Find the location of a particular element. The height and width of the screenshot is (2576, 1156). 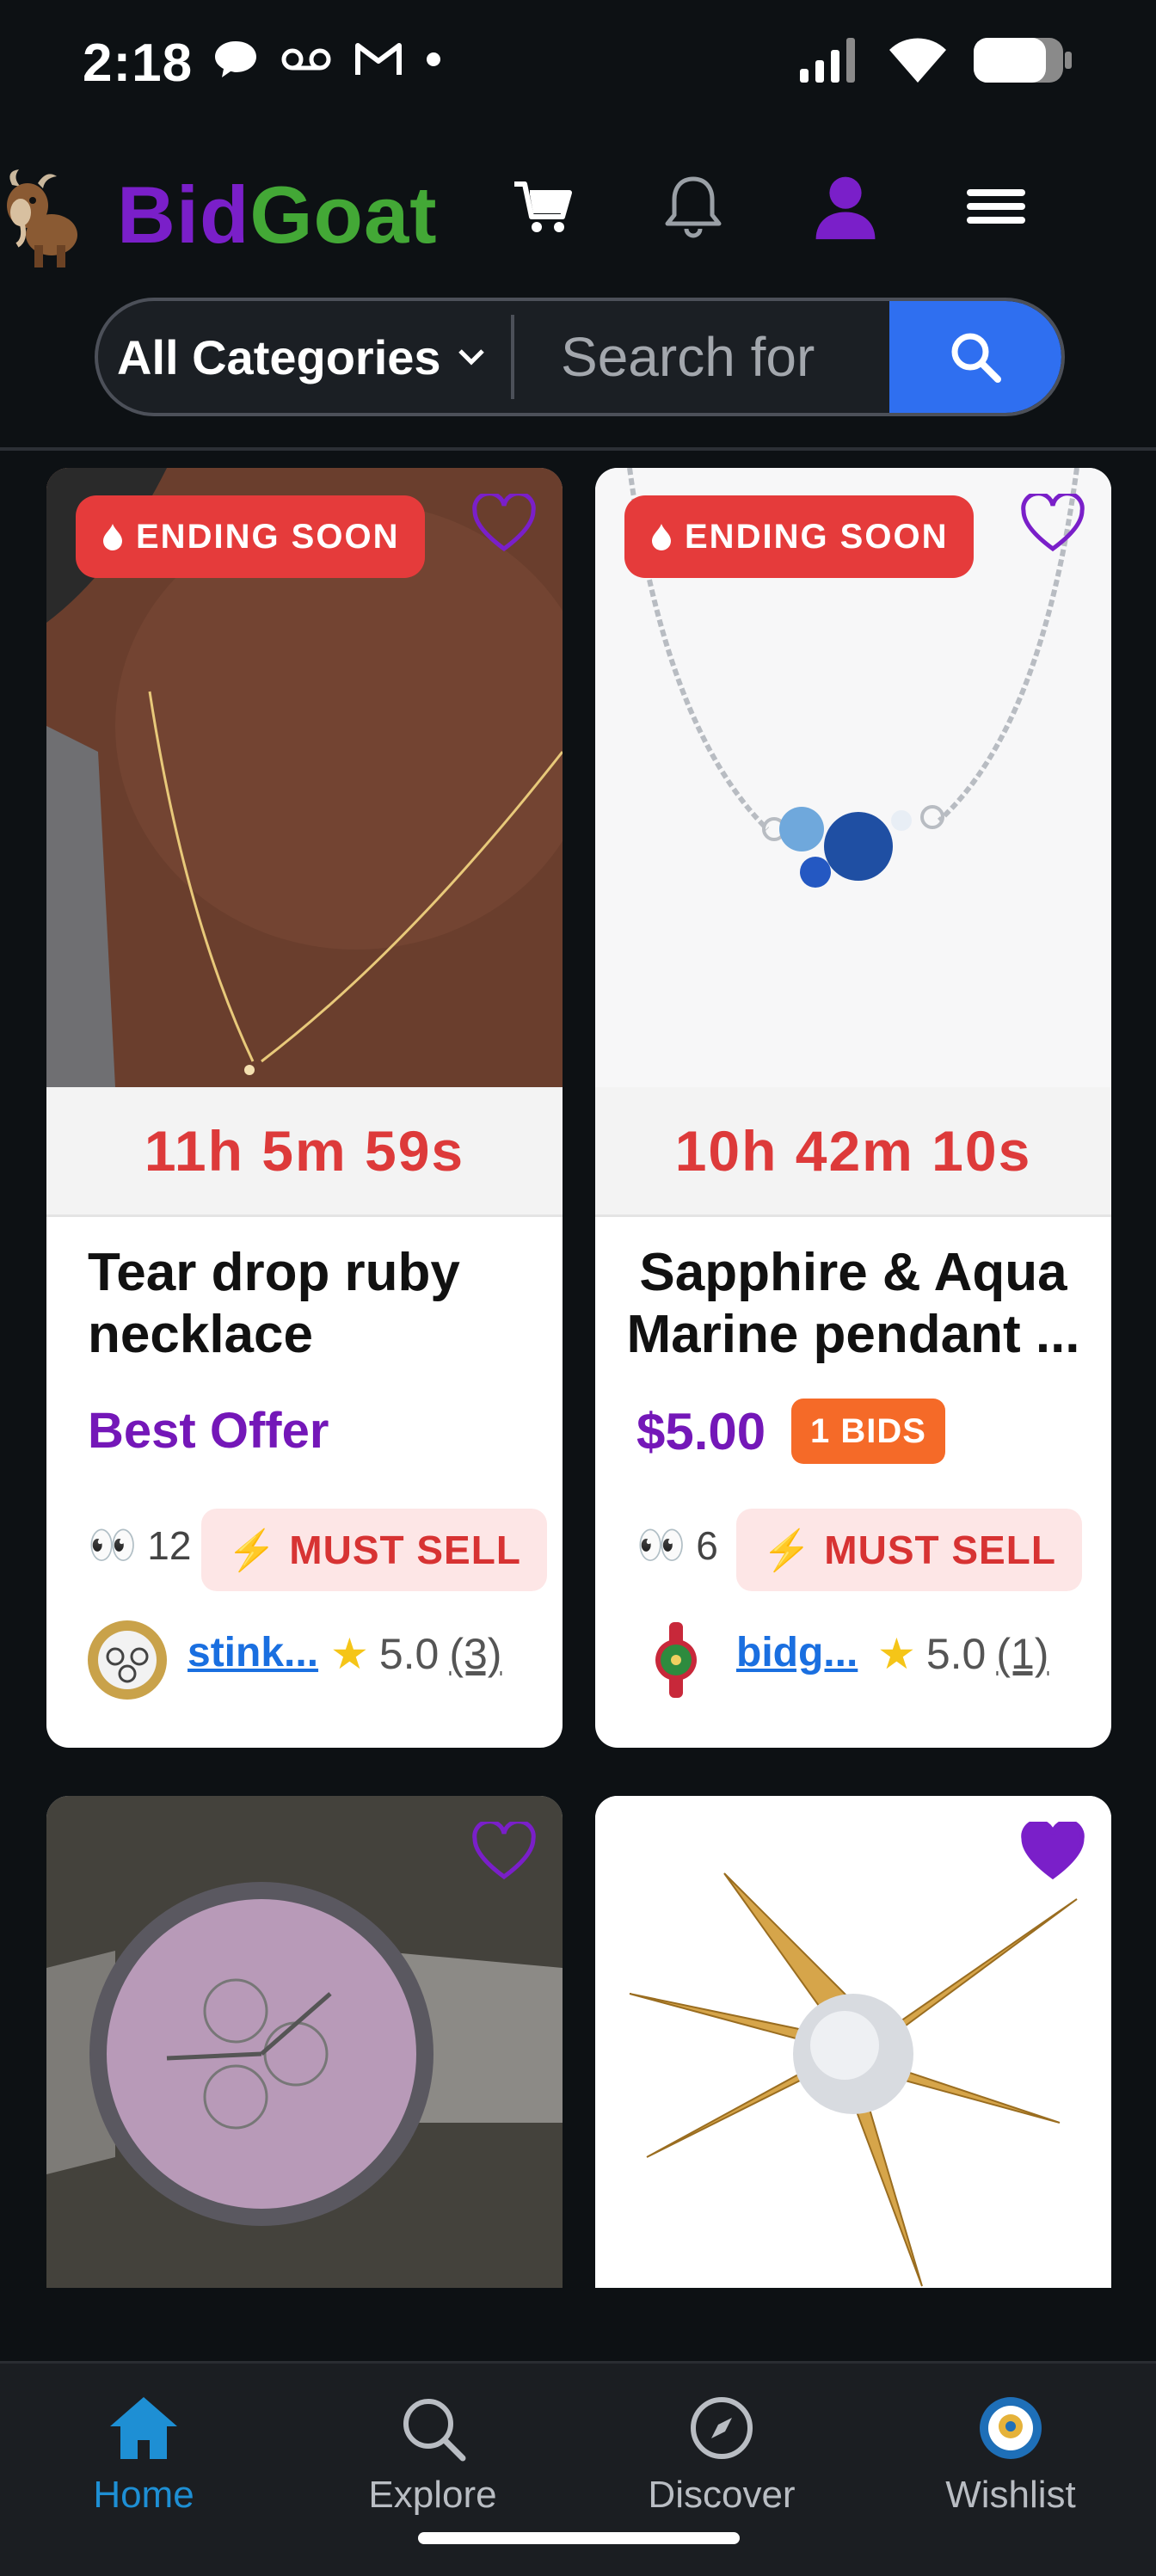

status-time: 2:18 is located at coordinates (138, 63).